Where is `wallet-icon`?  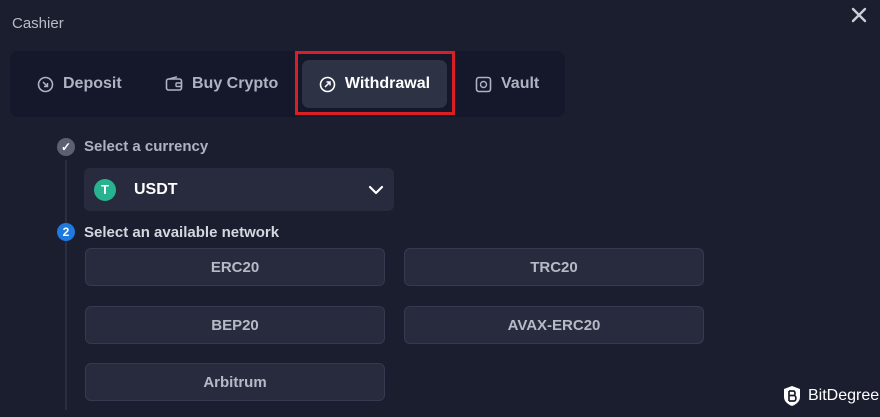 wallet-icon is located at coordinates (174, 83).